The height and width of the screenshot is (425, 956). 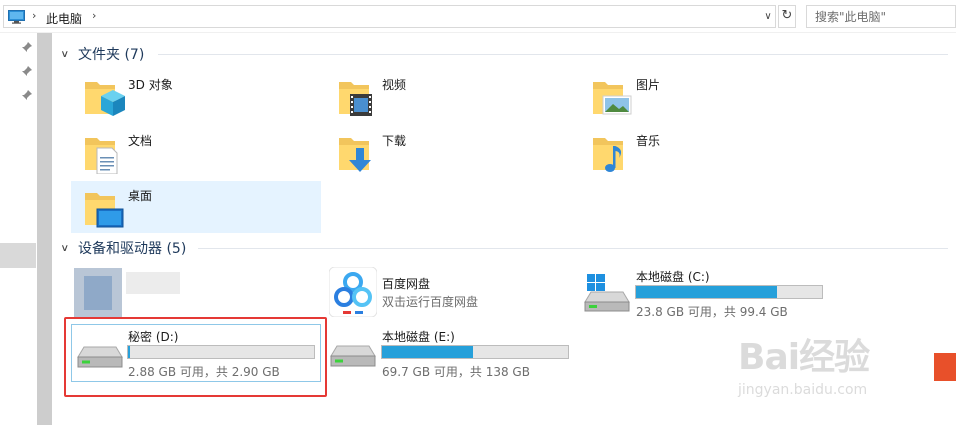 I want to click on baidu-jingyan-watermark: Bai经验 jingyan.baidu.com, so click(x=840, y=365).